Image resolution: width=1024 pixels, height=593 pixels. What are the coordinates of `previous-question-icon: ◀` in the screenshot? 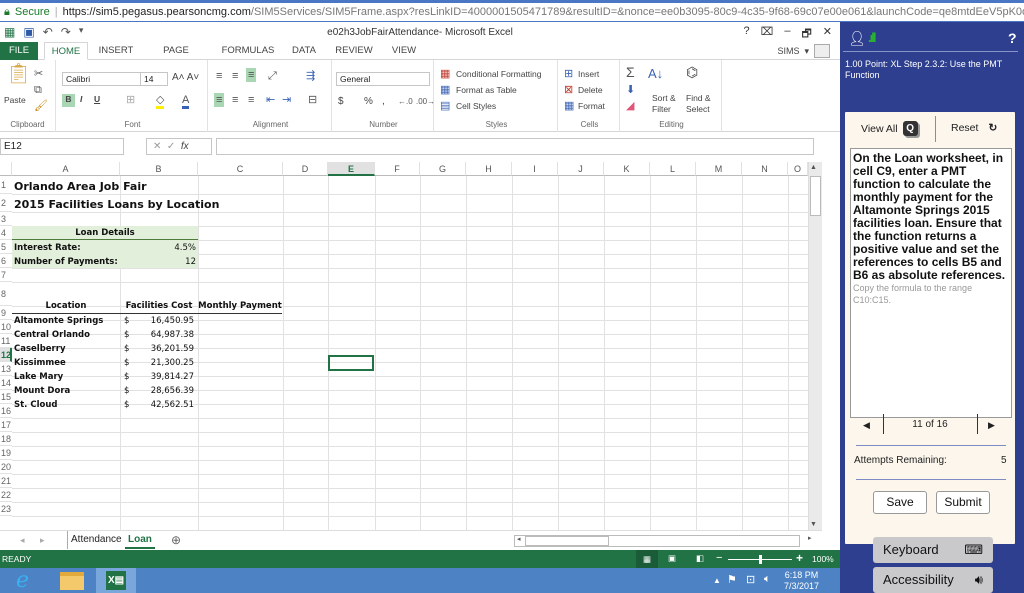 It's located at (866, 425).